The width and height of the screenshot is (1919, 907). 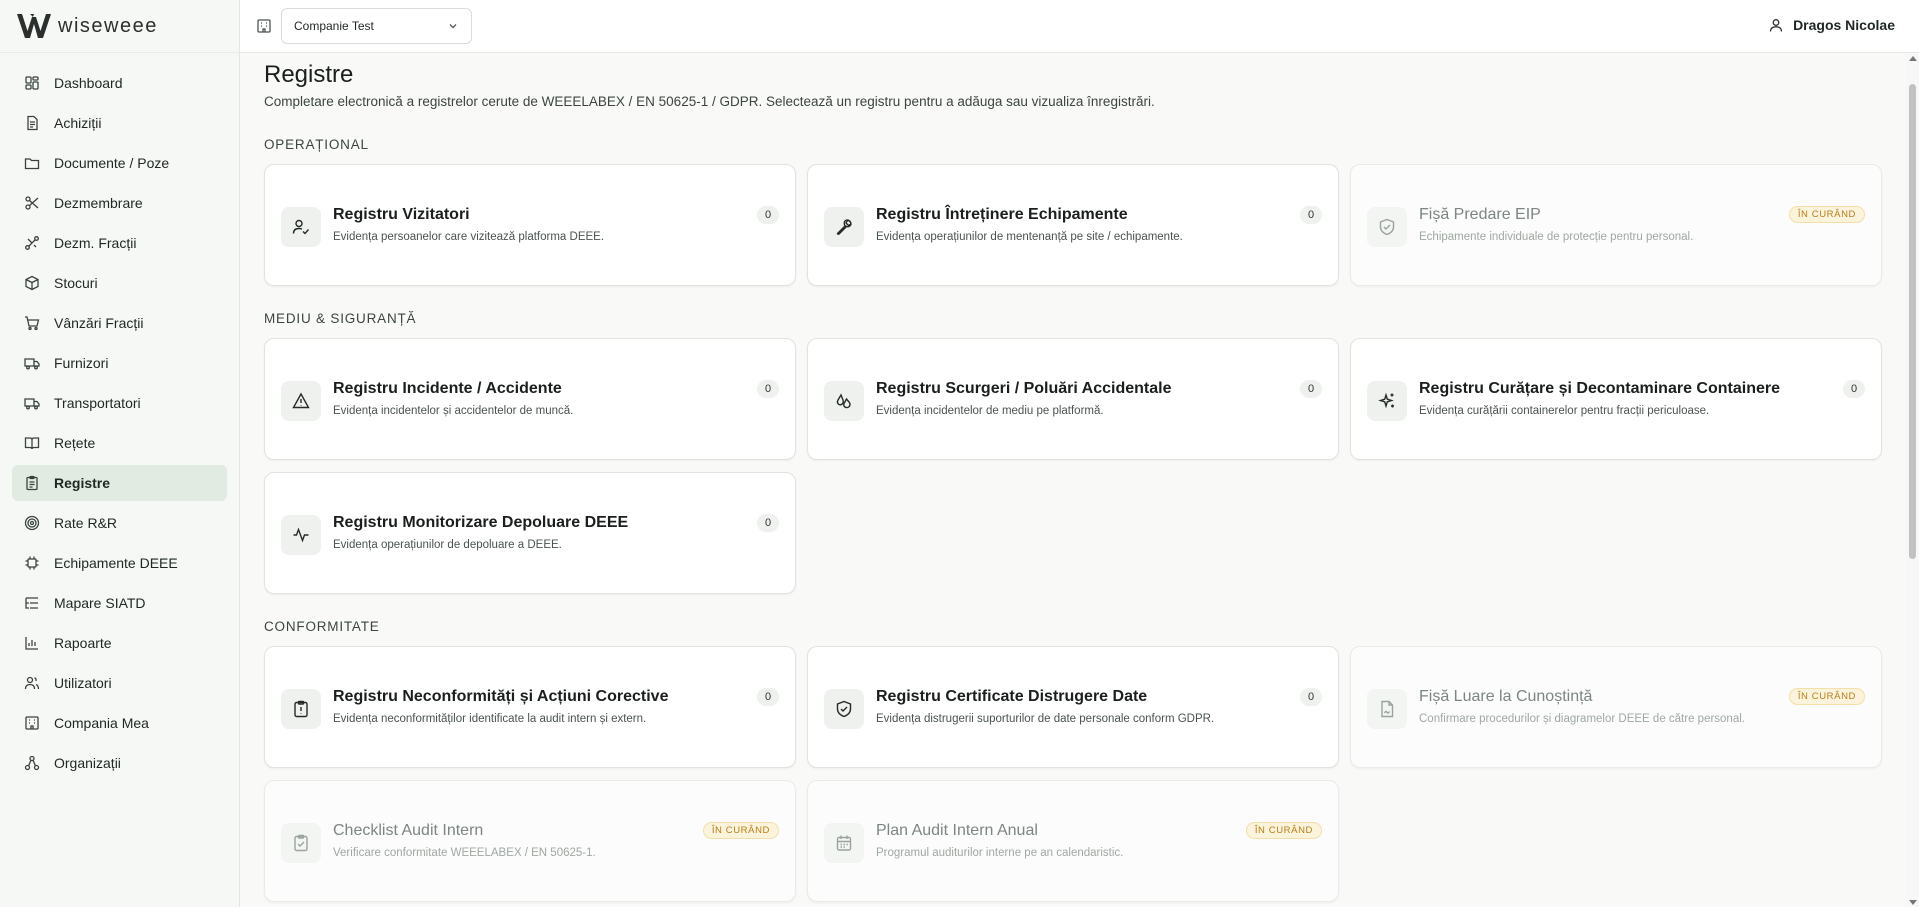 I want to click on wrench-icon, so click(x=844, y=227).